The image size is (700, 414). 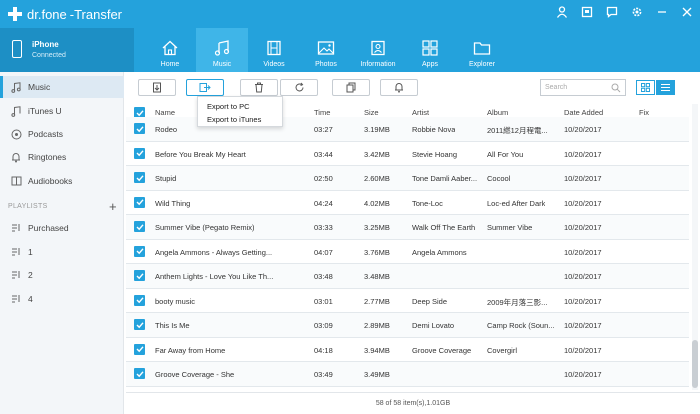 What do you see at coordinates (62, 111) in the screenshot?
I see `sidebar-item-itunes-u: iTunes U` at bounding box center [62, 111].